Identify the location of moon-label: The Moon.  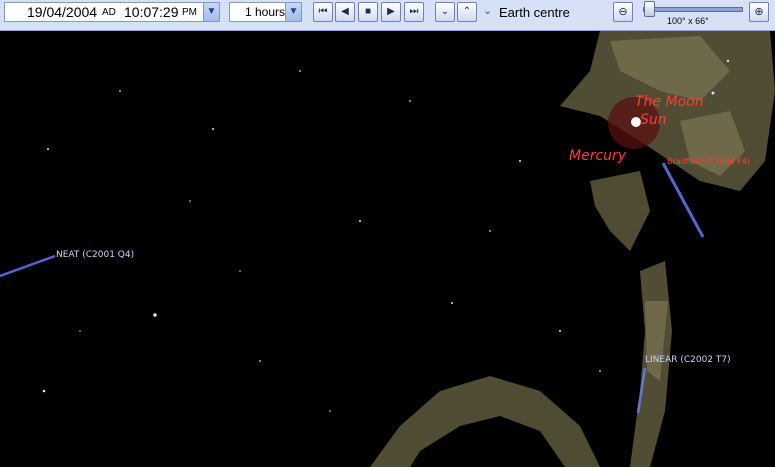
(669, 102).